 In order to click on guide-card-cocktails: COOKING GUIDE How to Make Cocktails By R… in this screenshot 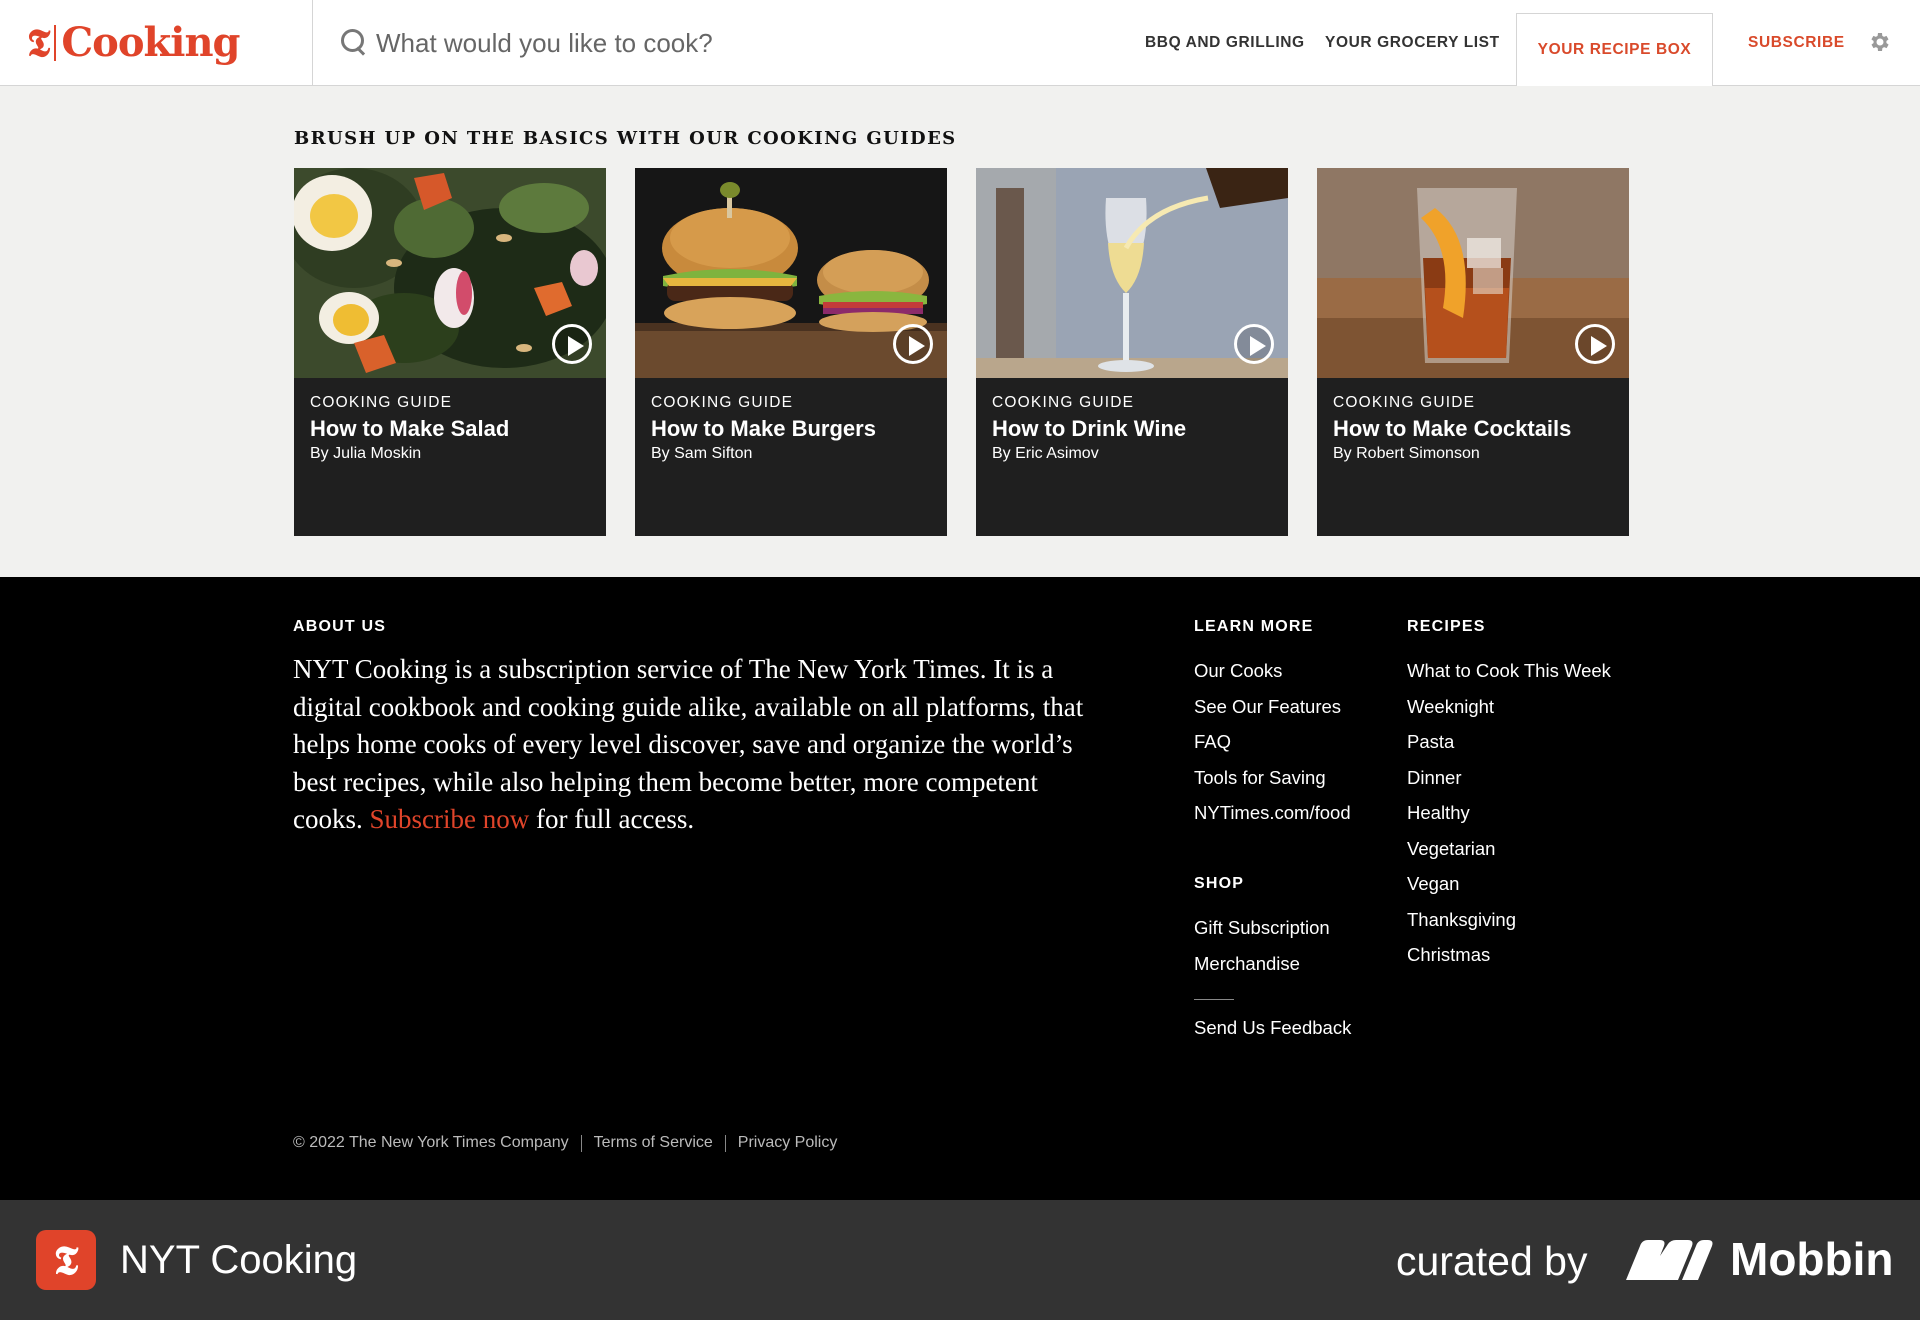, I will do `click(1473, 352)`.